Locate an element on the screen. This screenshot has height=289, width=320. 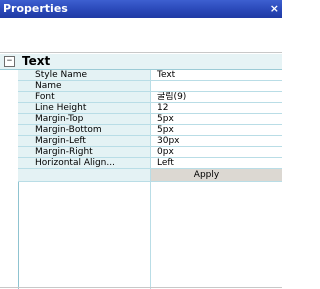
property-value: 30px is located at coordinates (216, 141).